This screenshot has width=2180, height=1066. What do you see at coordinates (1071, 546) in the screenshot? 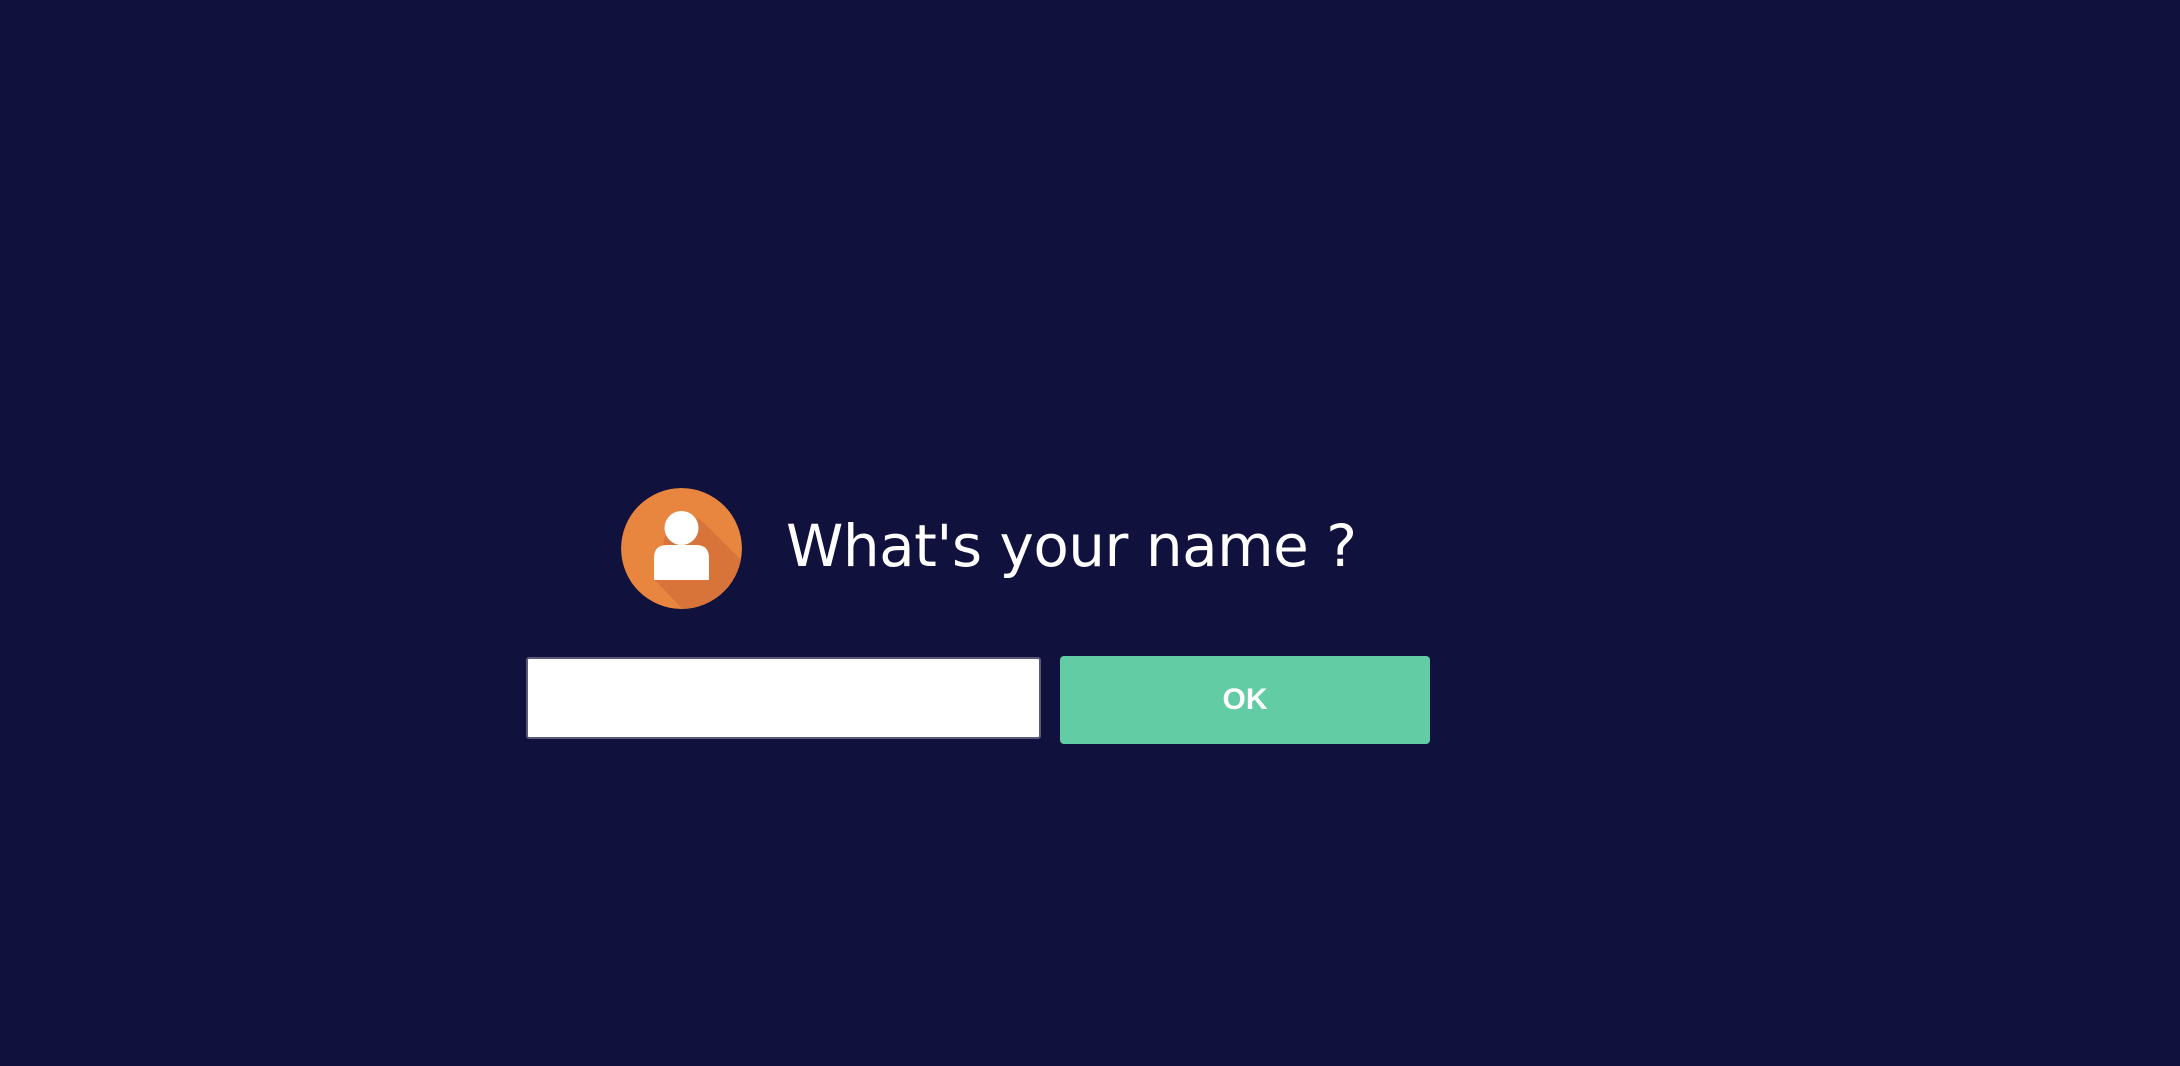
I see `prompt-title: What's your name ?` at bounding box center [1071, 546].